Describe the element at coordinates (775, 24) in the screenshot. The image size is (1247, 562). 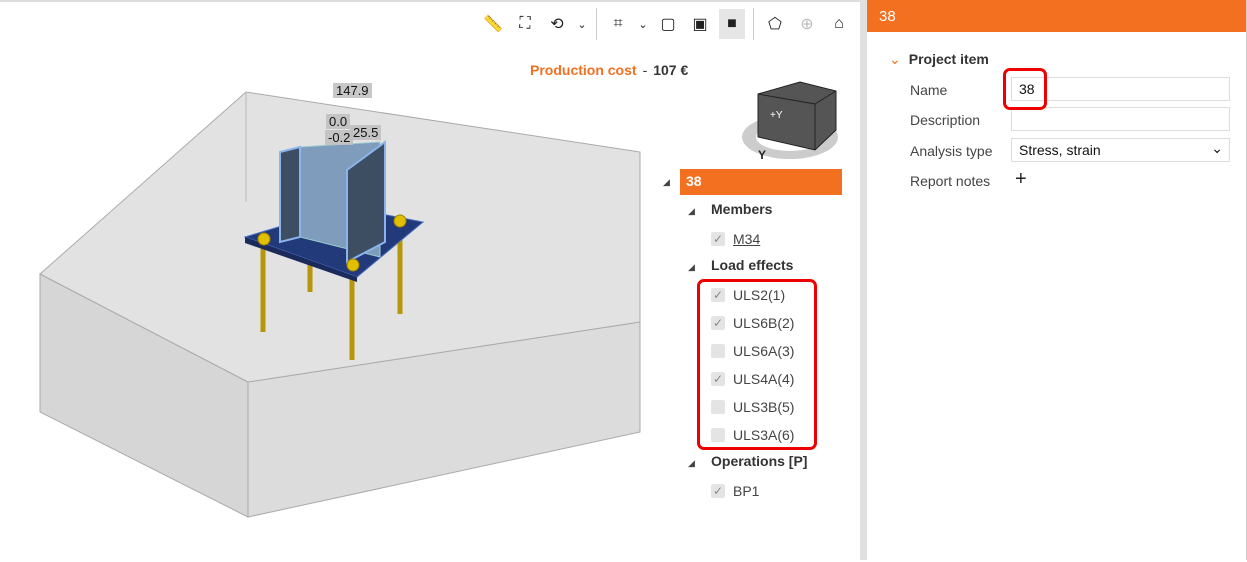
I see `perspective-icon: ⬠` at that location.